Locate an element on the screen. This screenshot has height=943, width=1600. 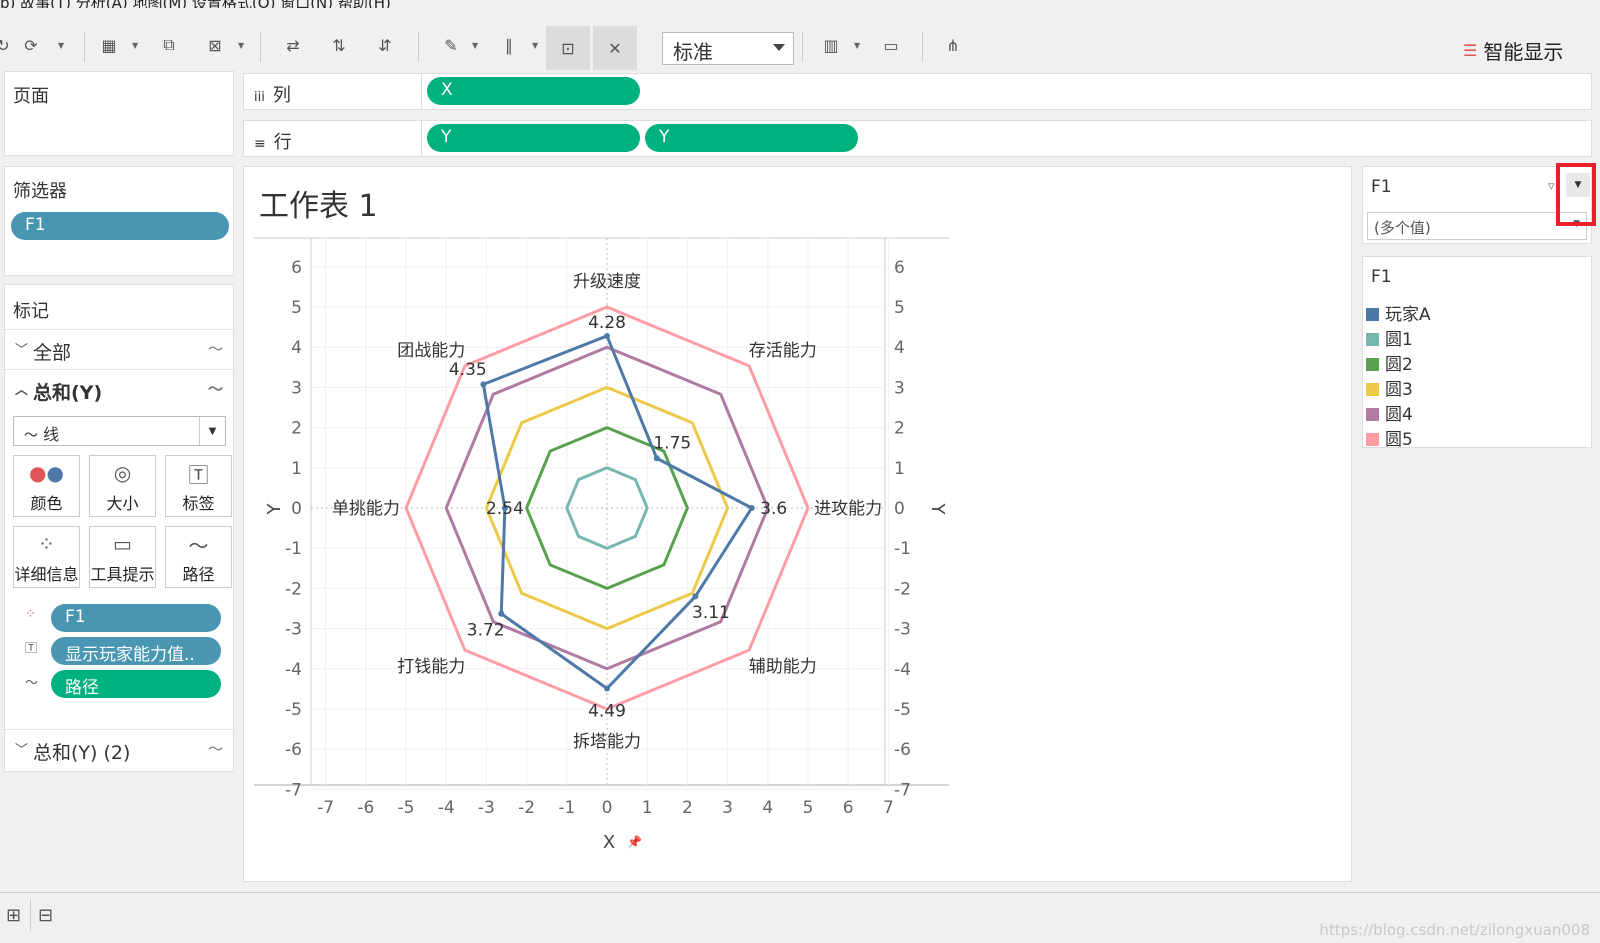
marks-sum-y-label: 总和(Y) is located at coordinates (68, 393).